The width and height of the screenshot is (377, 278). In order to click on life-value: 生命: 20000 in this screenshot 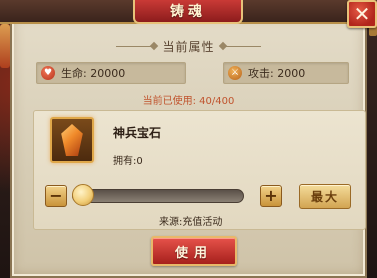, I will do `click(93, 73)`.